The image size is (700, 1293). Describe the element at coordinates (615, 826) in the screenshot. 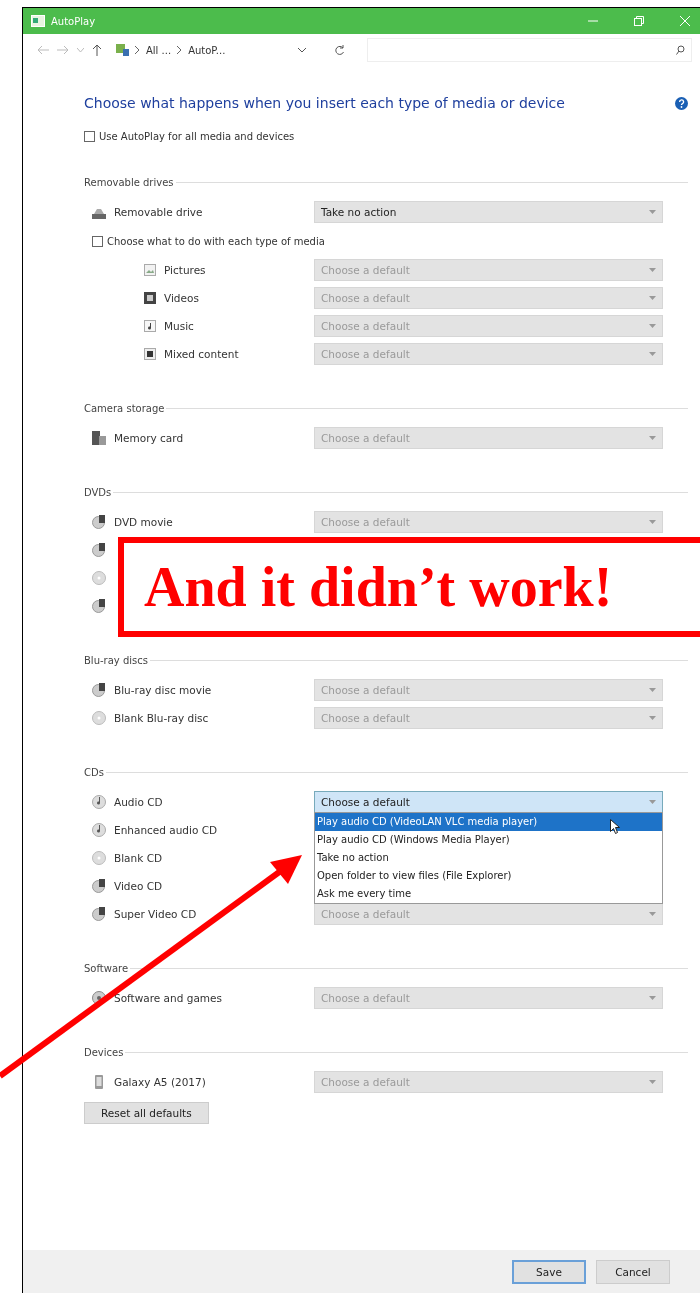

I see `mouse-cursor-icon` at that location.